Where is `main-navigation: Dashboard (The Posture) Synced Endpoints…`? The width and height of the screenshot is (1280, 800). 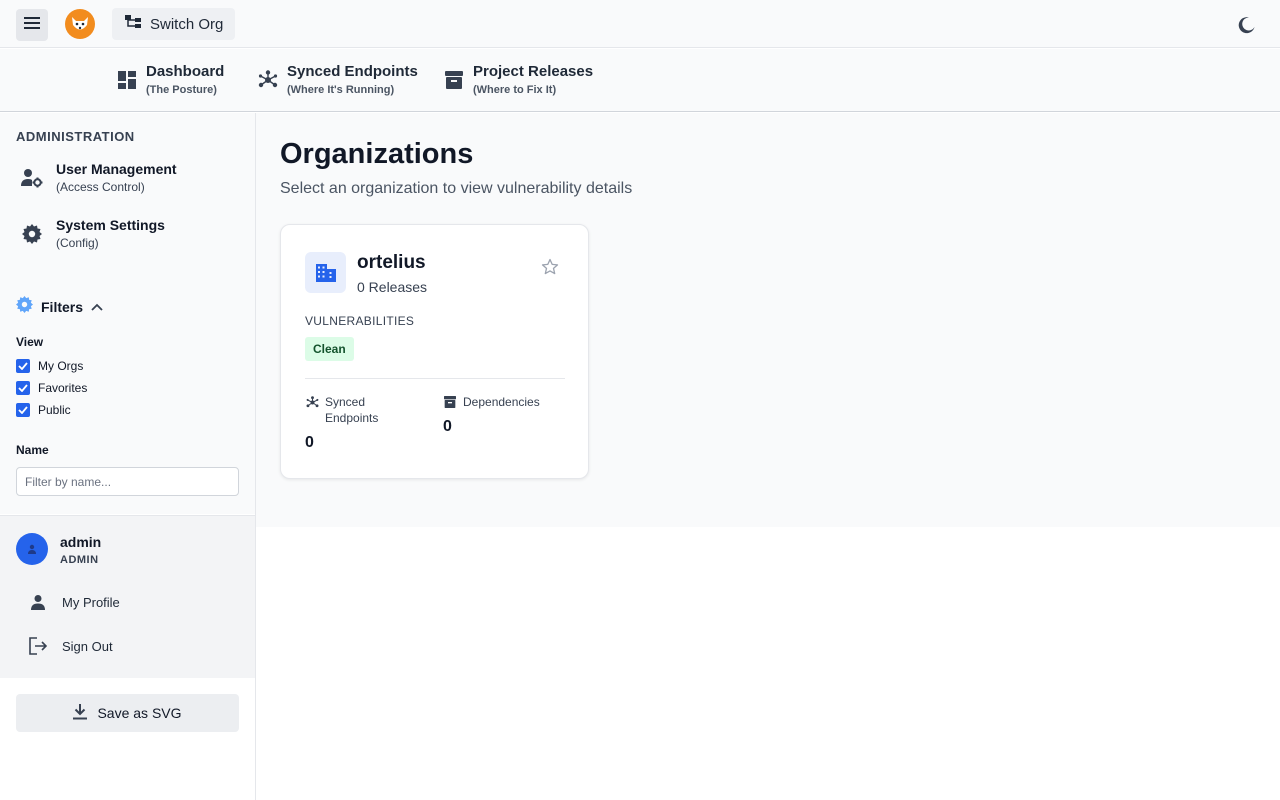
main-navigation: Dashboard (The Posture) Synced Endpoints… is located at coordinates (640, 80).